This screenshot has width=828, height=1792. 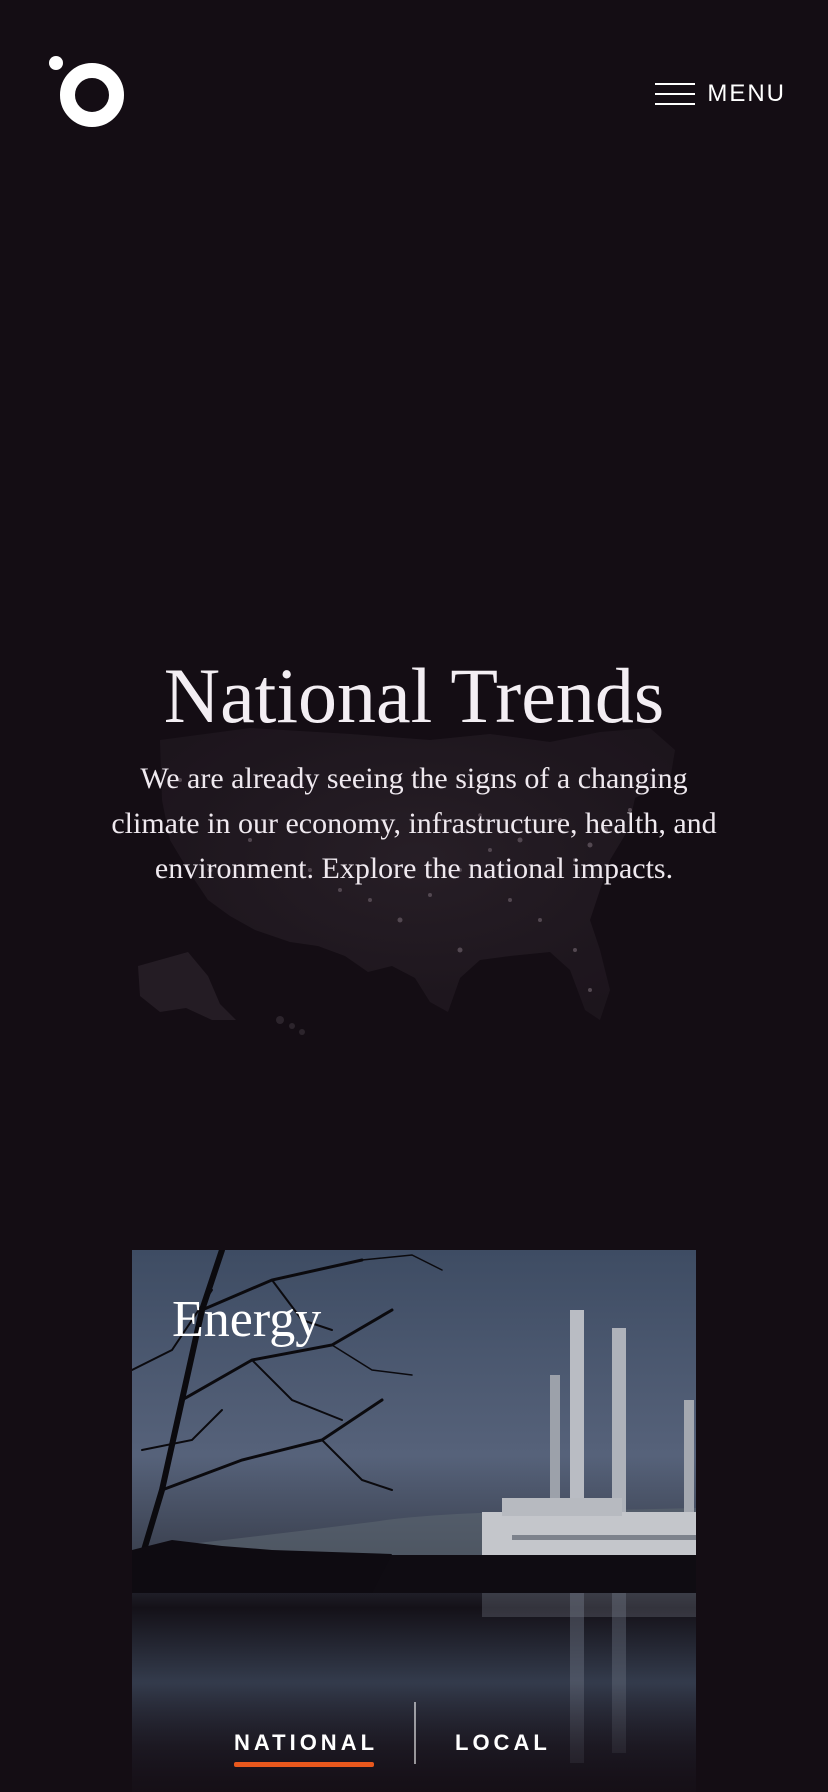 What do you see at coordinates (247, 1319) in the screenshot?
I see `card-title: Energy` at bounding box center [247, 1319].